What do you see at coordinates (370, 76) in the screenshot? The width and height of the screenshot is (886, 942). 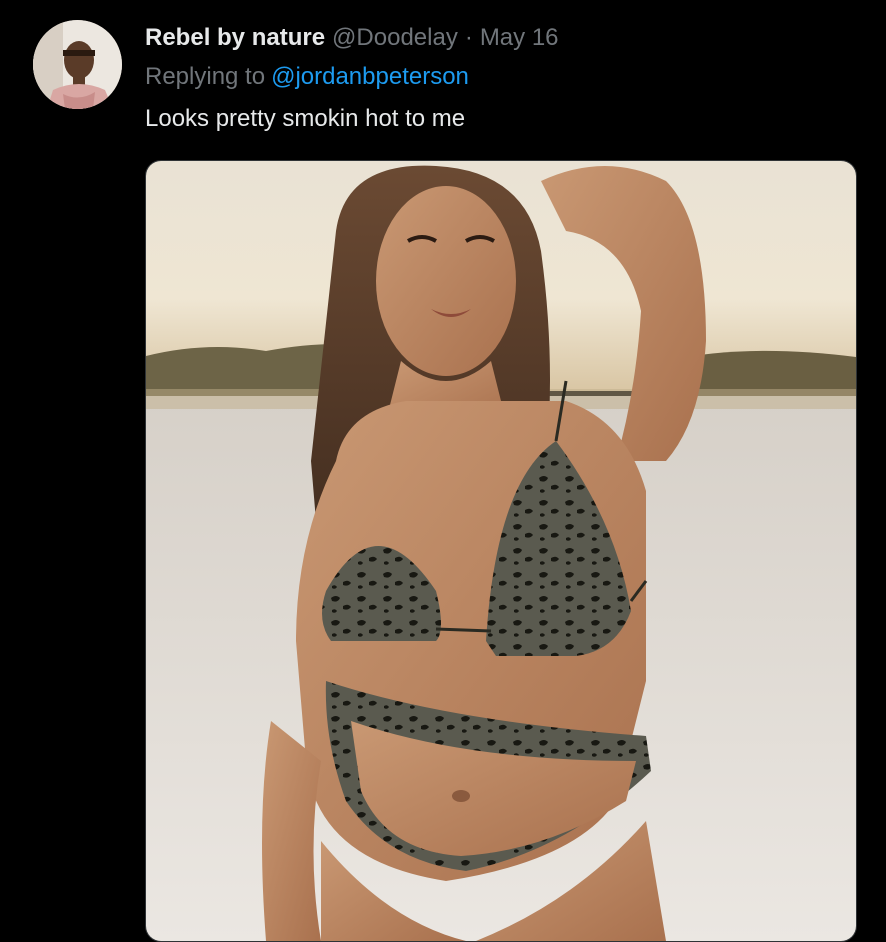 I see `reply-mention-link: @jordanbpeterson` at bounding box center [370, 76].